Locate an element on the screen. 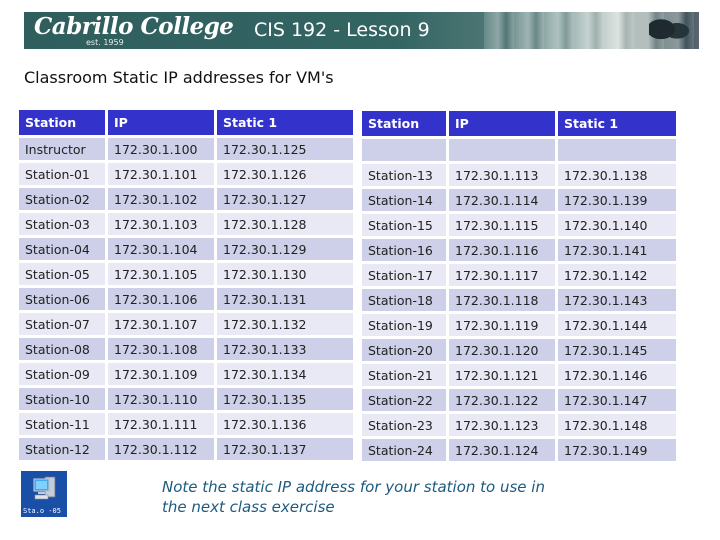 The height and width of the screenshot is (540, 720). station-cell: Station-06 is located at coordinates (62, 299).